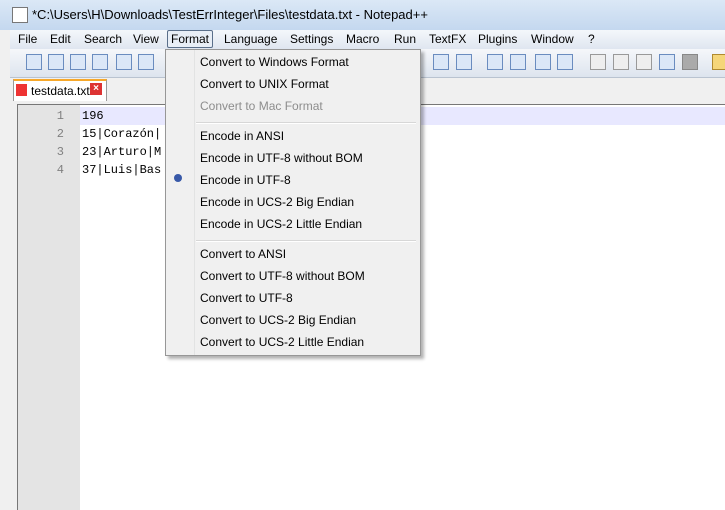  I want to click on menu-item-encode-ucs2-be: Encode in UCS-2 Big Endian, so click(277, 202).